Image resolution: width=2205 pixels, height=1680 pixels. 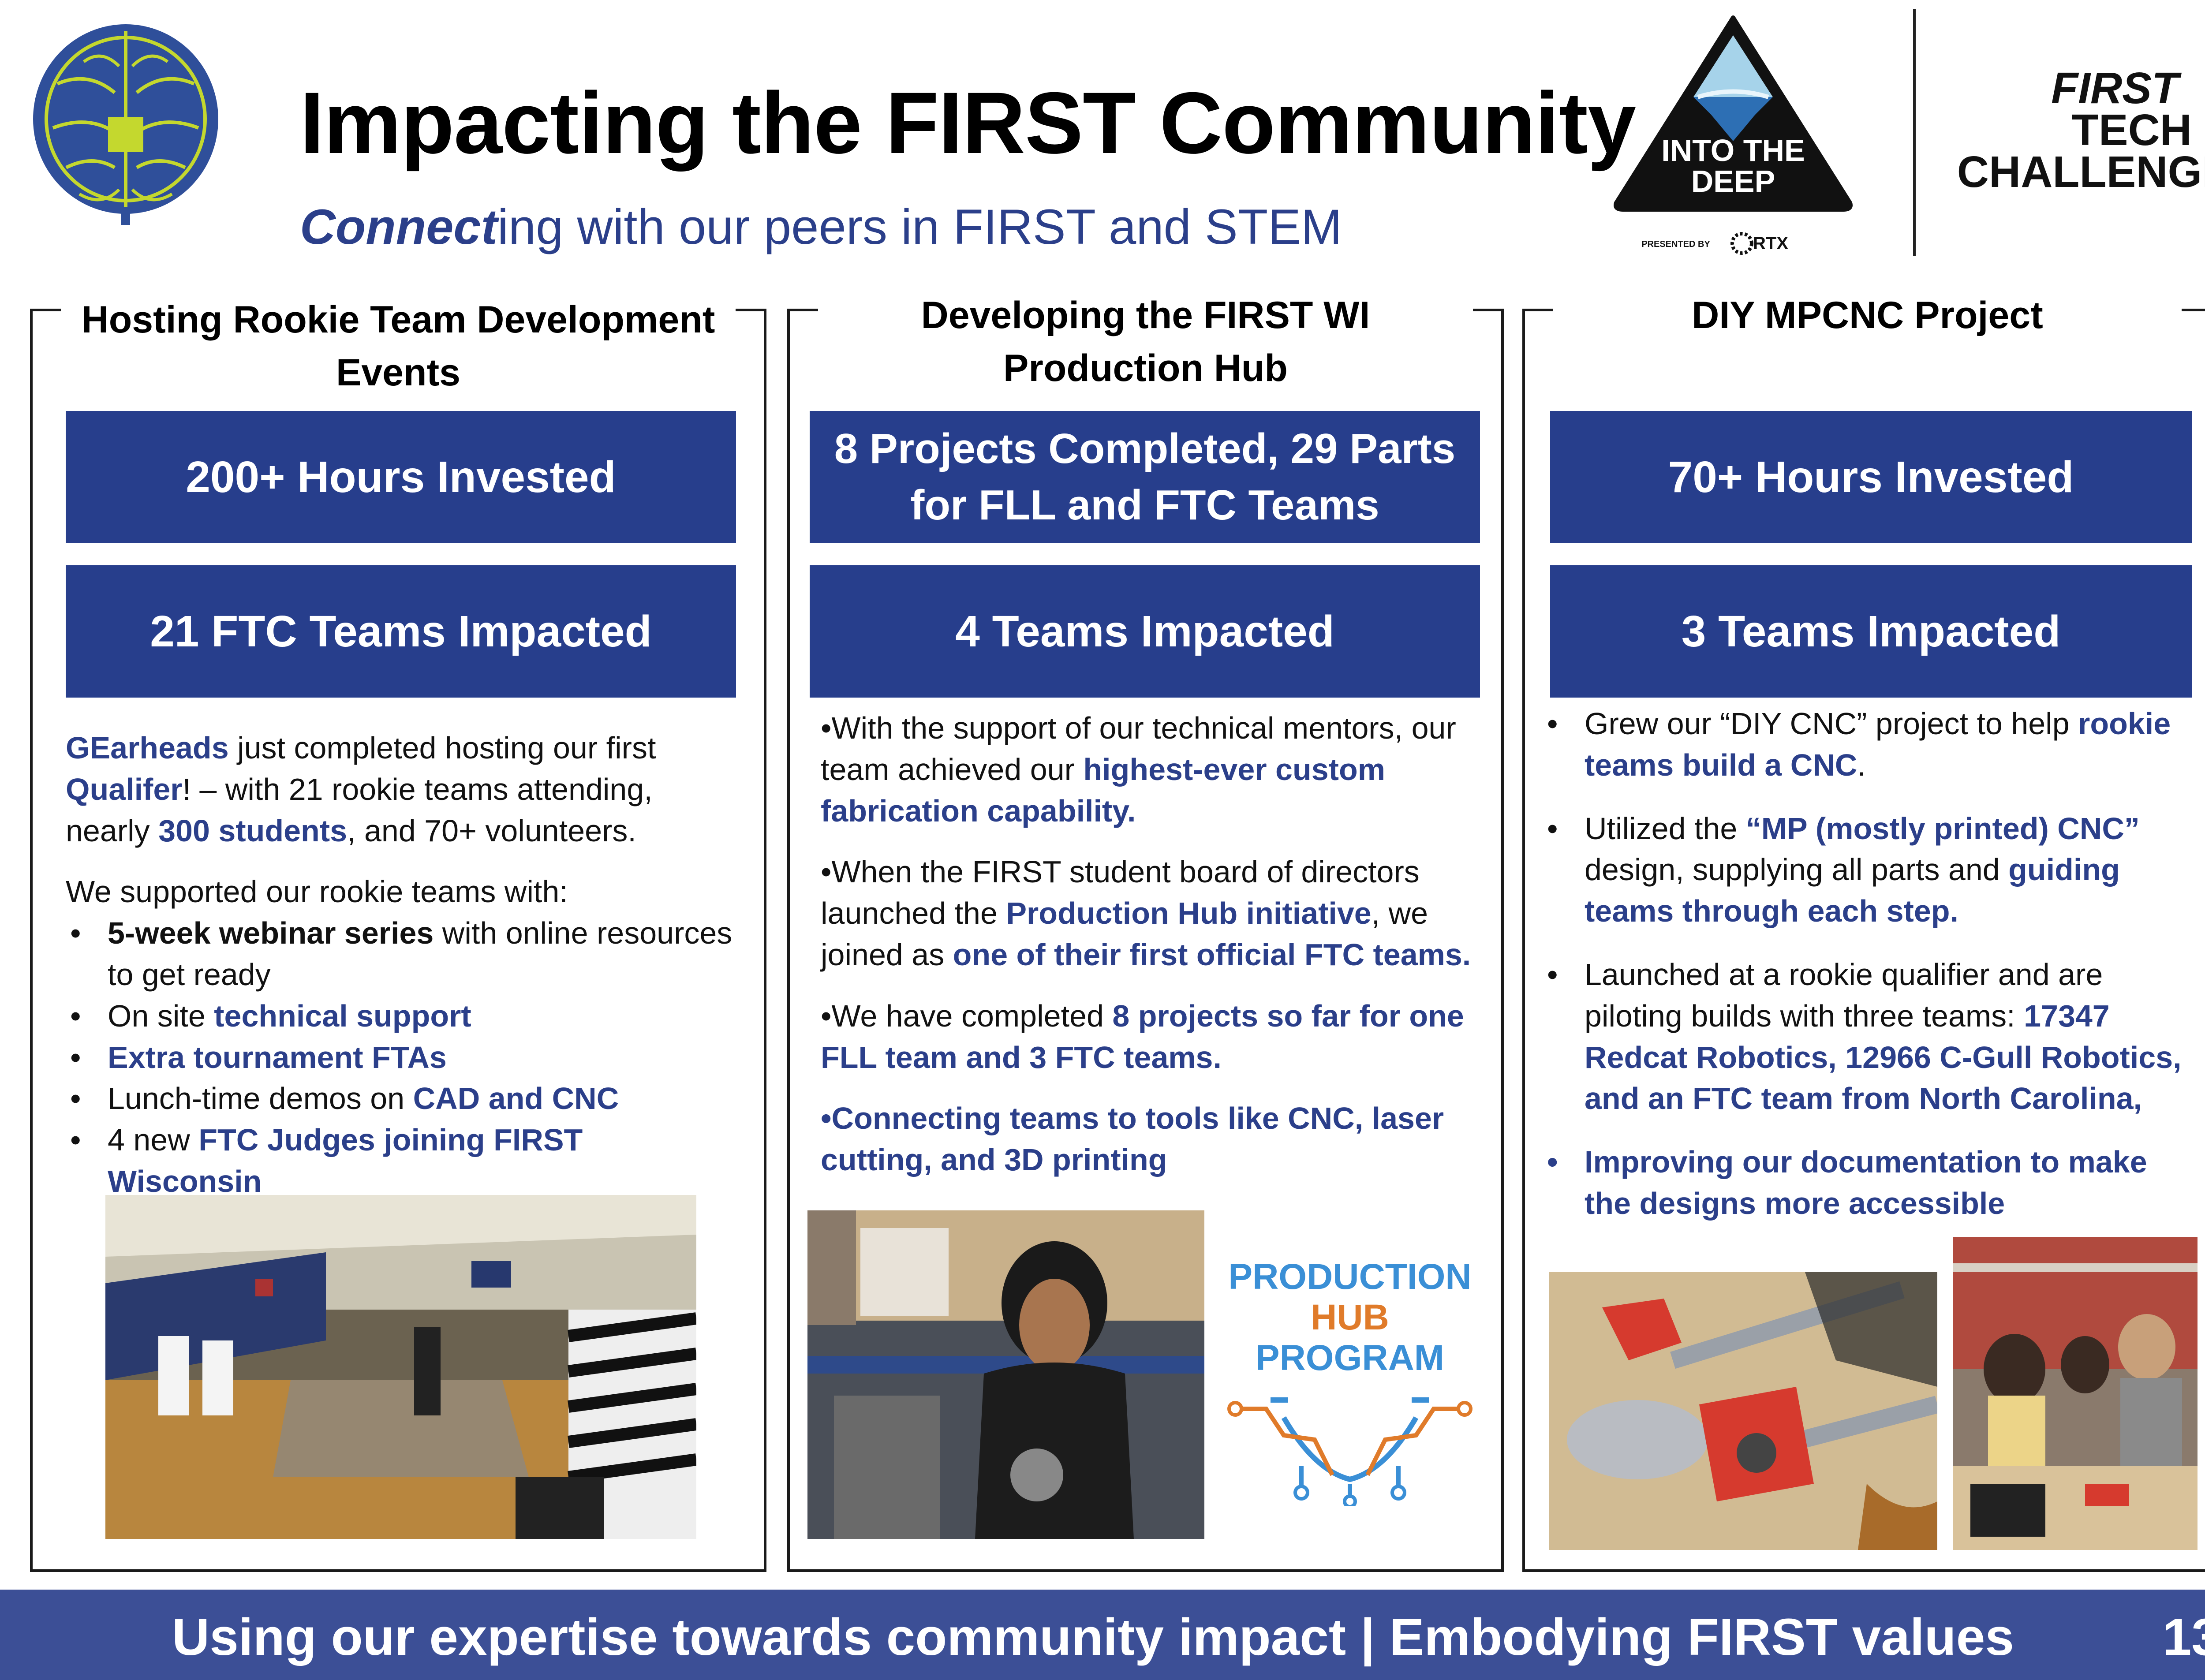 I want to click on list-item: Extra tournament FTAs, so click(x=405, y=1058).